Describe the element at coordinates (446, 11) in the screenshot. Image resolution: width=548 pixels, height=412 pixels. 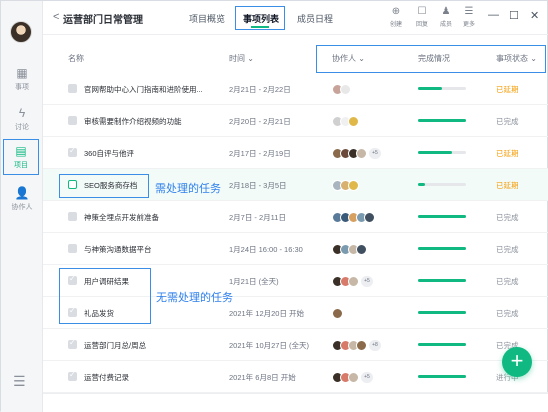
I see `members-icon: ♟` at that location.